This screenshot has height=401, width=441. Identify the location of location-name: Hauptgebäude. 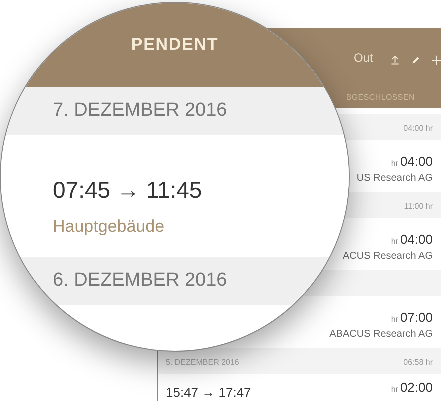
(109, 227).